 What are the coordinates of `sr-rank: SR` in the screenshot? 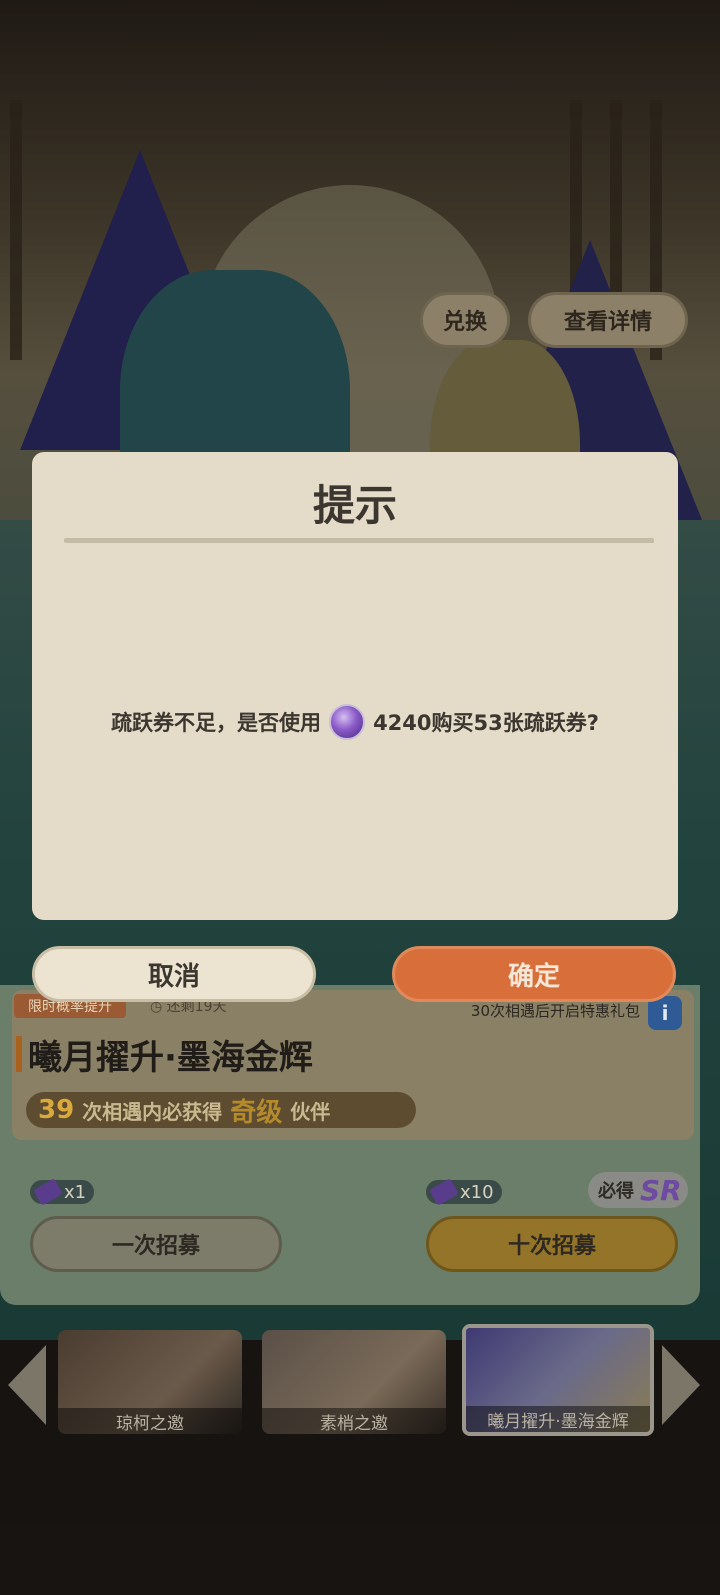 It's located at (661, 1190).